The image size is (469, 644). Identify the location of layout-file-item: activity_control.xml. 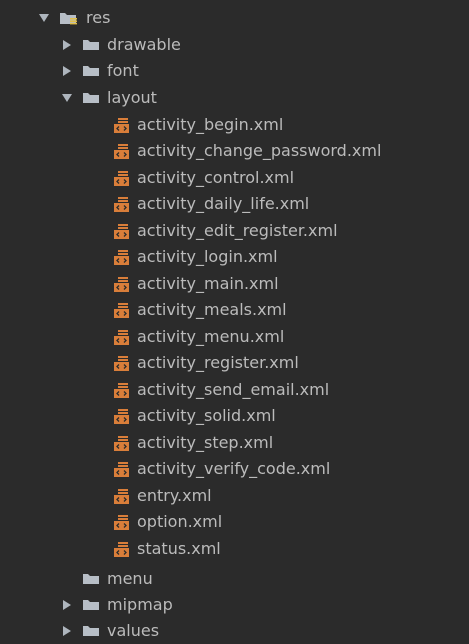
(234, 178).